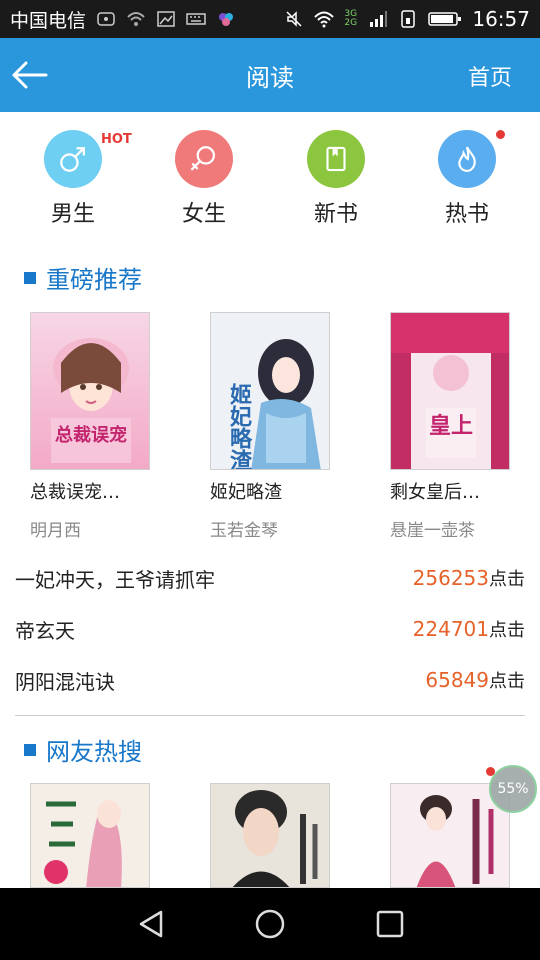 This screenshot has width=540, height=960. Describe the element at coordinates (203, 214) in the screenshot. I see `category-label: 女生` at that location.